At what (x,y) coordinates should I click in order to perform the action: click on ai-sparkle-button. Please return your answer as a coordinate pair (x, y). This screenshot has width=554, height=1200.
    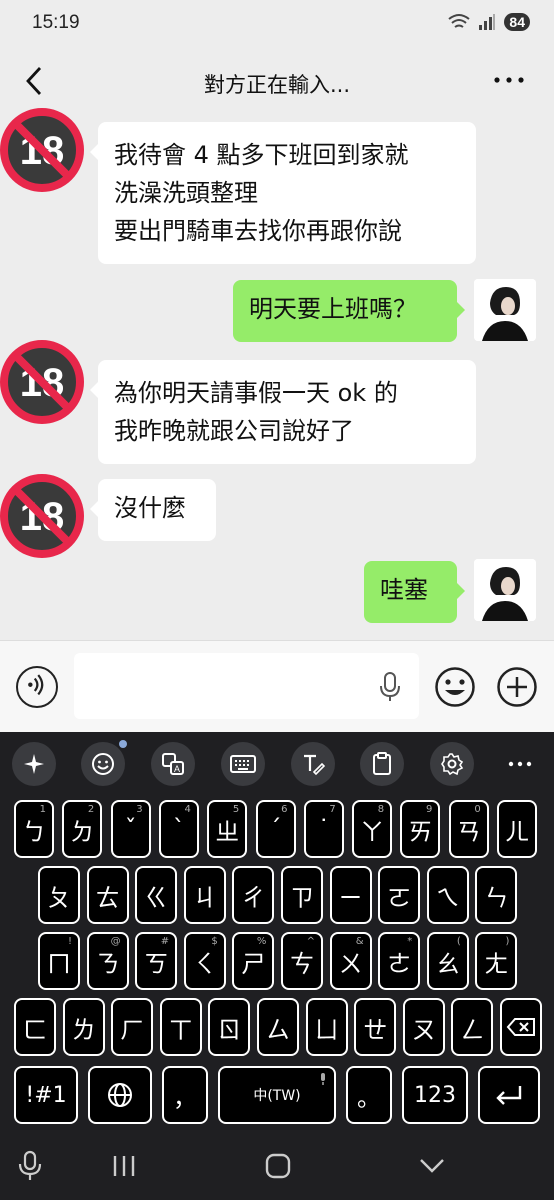
    Looking at the image, I should click on (34, 764).